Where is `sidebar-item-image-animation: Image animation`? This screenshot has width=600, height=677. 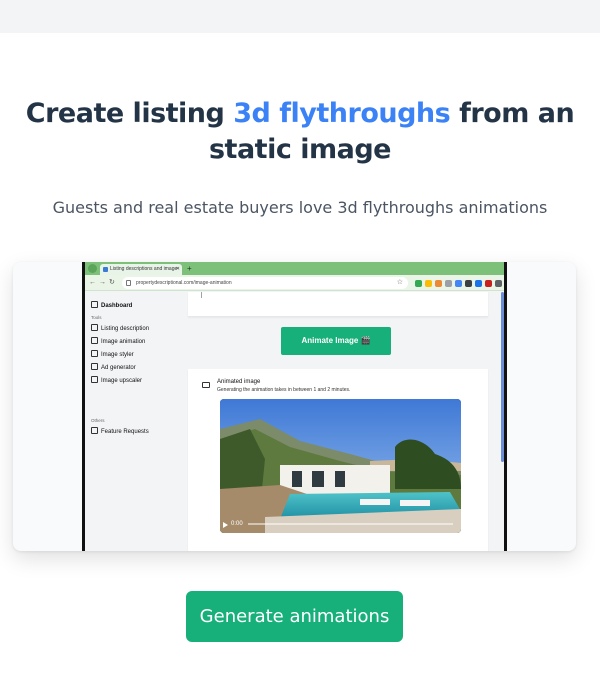 sidebar-item-image-animation: Image animation is located at coordinates (118, 342).